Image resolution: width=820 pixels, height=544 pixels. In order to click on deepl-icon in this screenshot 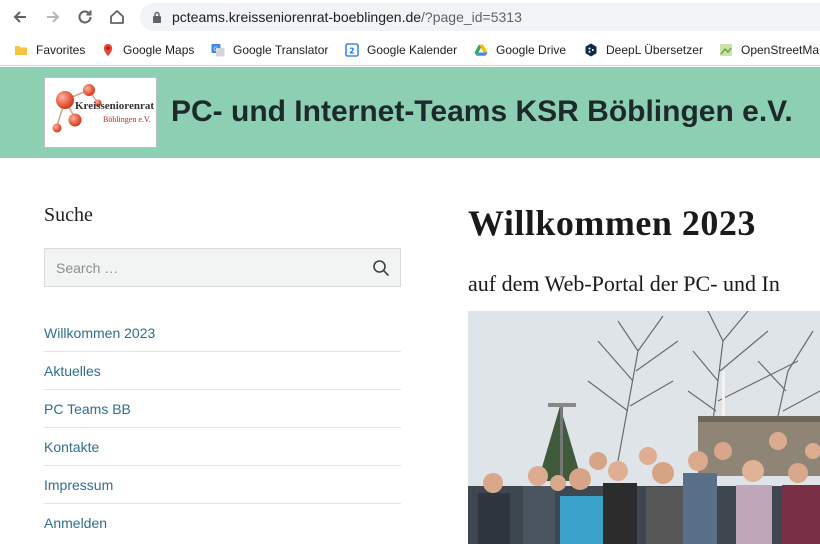, I will do `click(591, 50)`.